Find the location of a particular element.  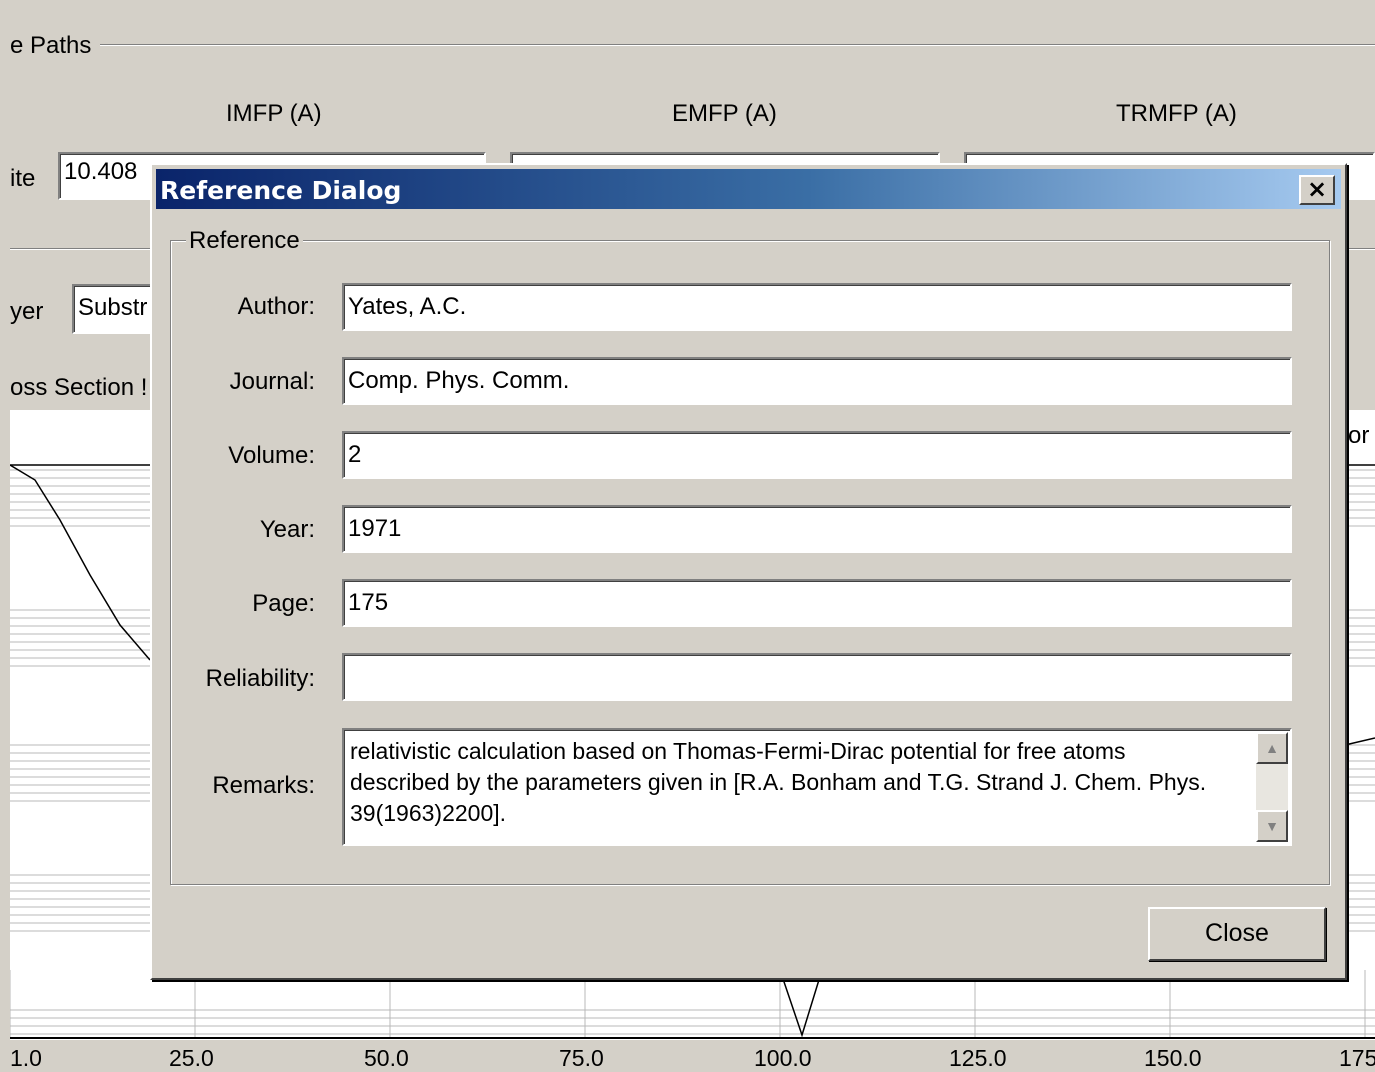

author-field: Yates, A.C. is located at coordinates (817, 307).